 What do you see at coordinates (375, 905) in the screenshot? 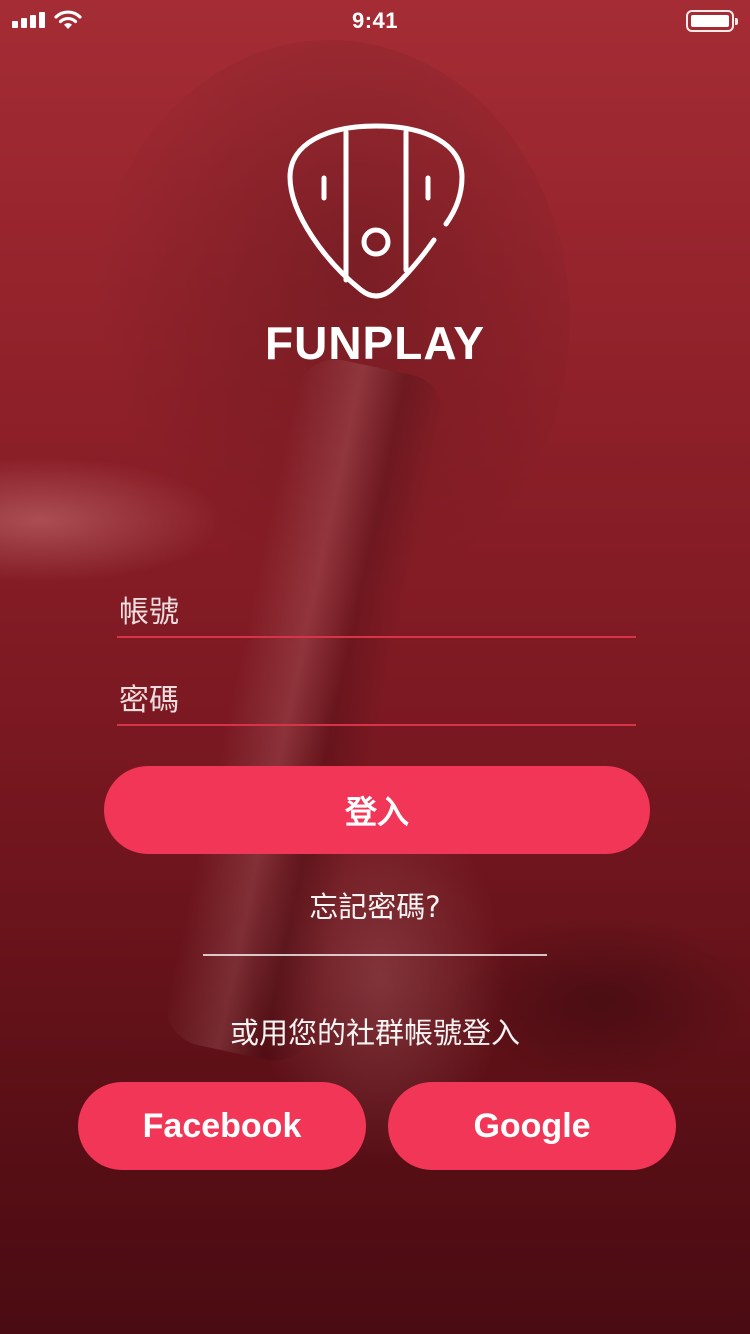
I see `forgot-password-link: 忘記密碼?` at bounding box center [375, 905].